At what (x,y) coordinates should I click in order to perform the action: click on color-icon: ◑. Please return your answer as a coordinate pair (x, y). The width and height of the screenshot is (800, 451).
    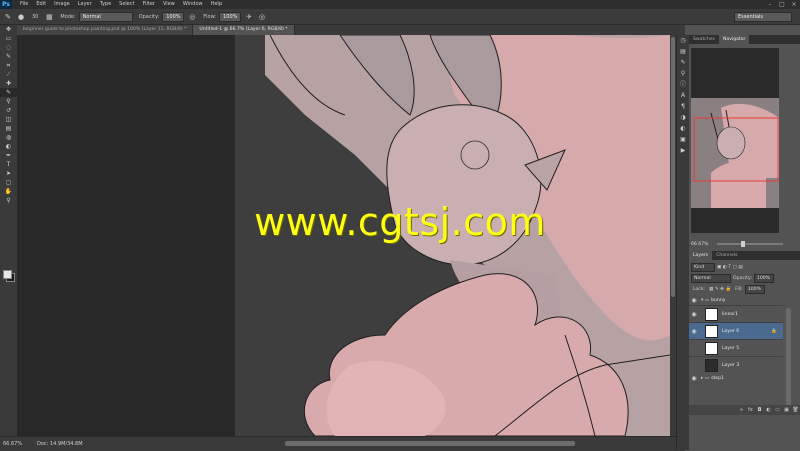
    Looking at the image, I should click on (683, 117).